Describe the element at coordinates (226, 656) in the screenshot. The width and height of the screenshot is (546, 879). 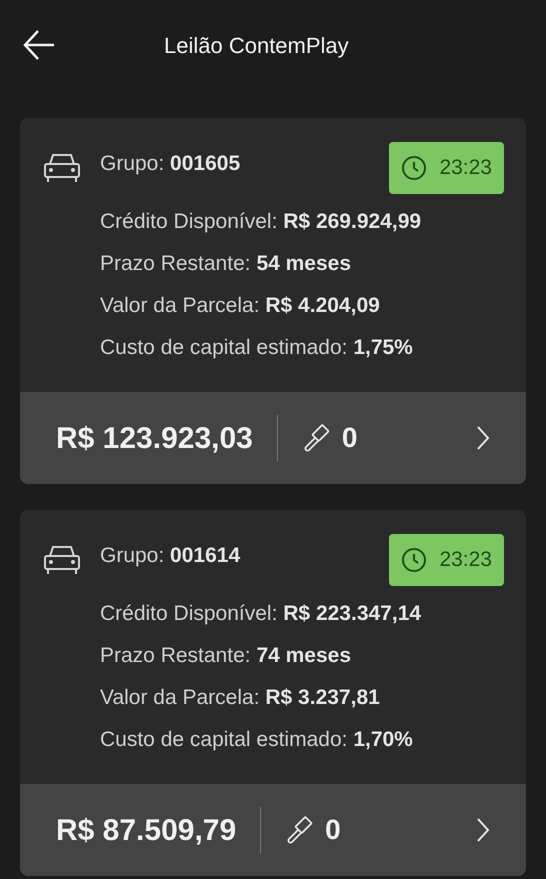
I see `detail-text: Prazo Restante: 74 meses` at that location.